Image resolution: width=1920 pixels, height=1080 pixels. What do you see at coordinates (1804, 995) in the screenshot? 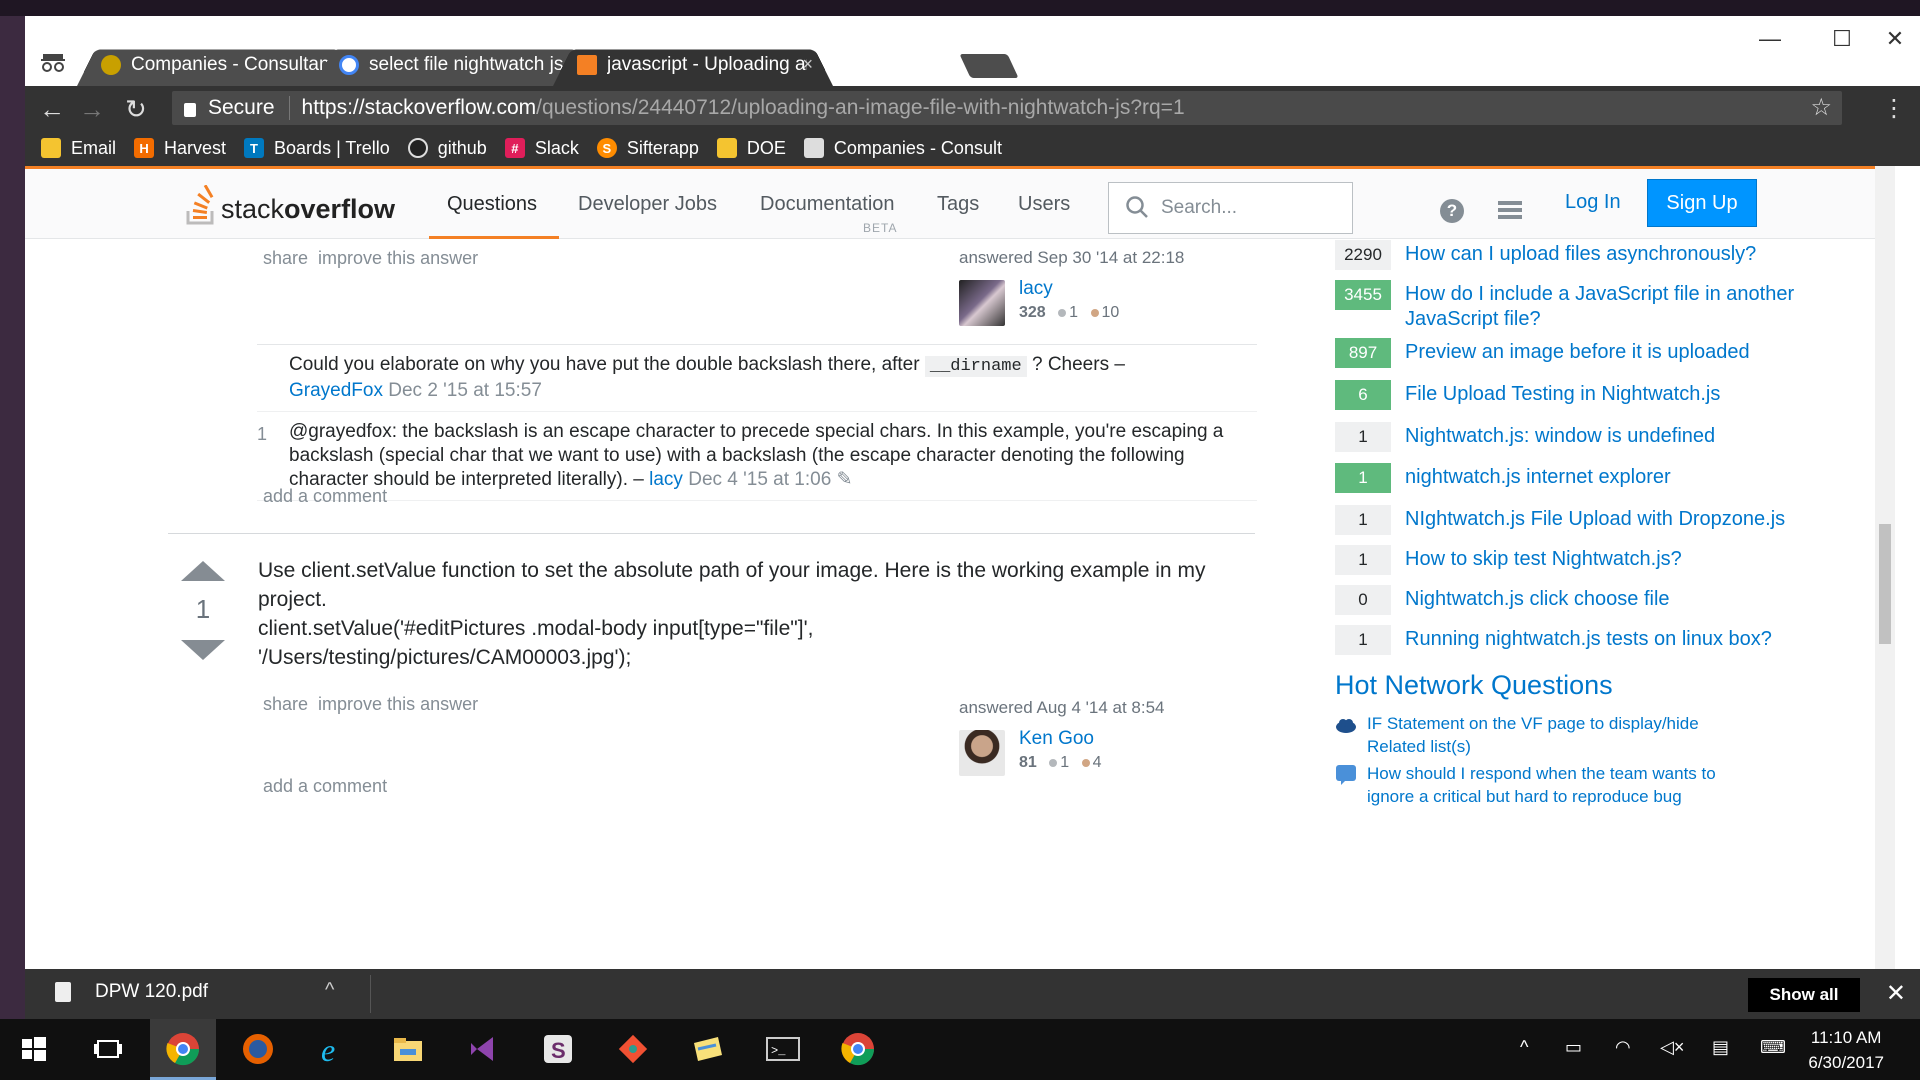
I see `show-all-button: Show all` at bounding box center [1804, 995].